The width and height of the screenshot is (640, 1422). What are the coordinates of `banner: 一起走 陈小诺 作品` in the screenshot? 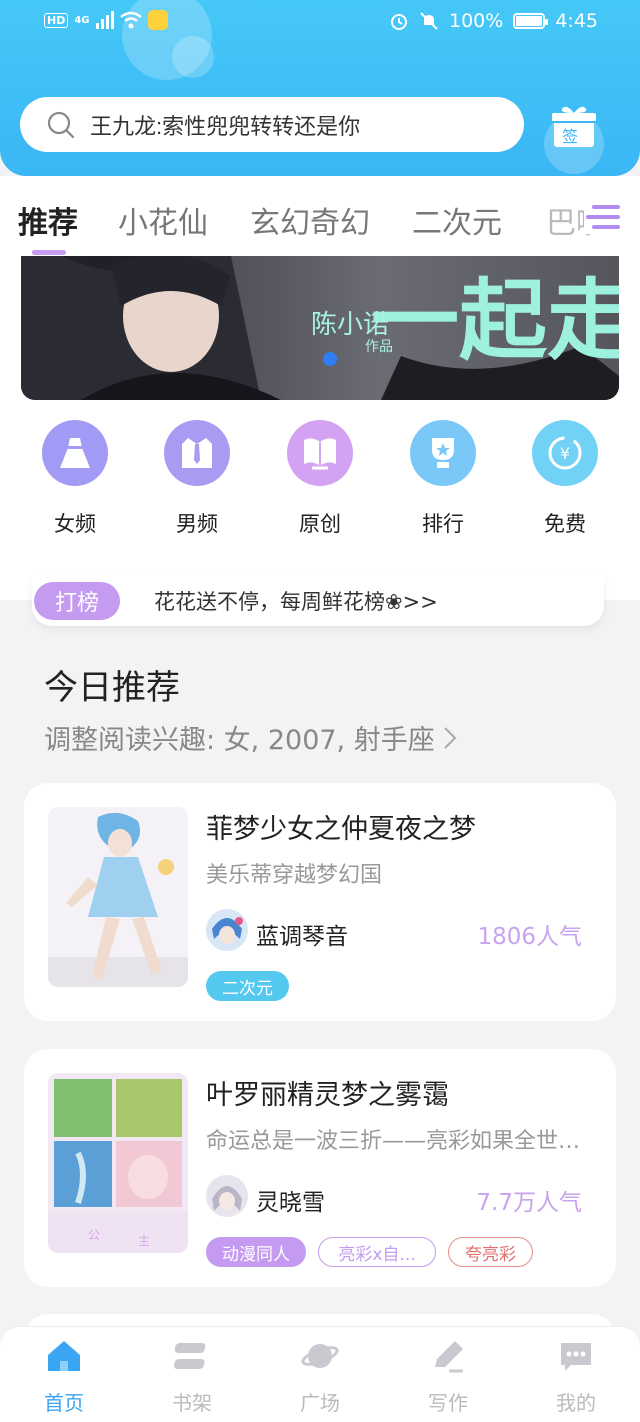 It's located at (320, 328).